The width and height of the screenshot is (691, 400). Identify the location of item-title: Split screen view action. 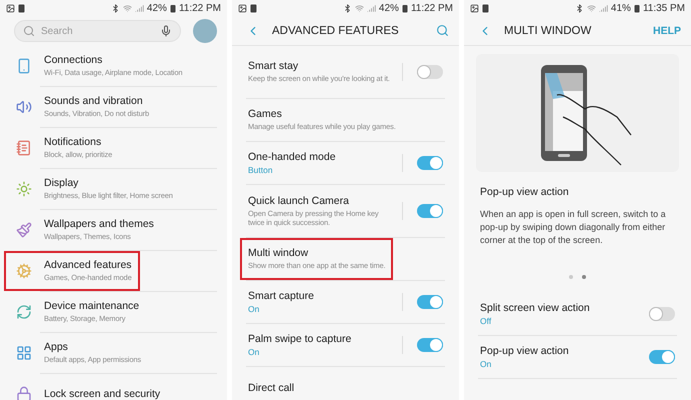
(535, 308).